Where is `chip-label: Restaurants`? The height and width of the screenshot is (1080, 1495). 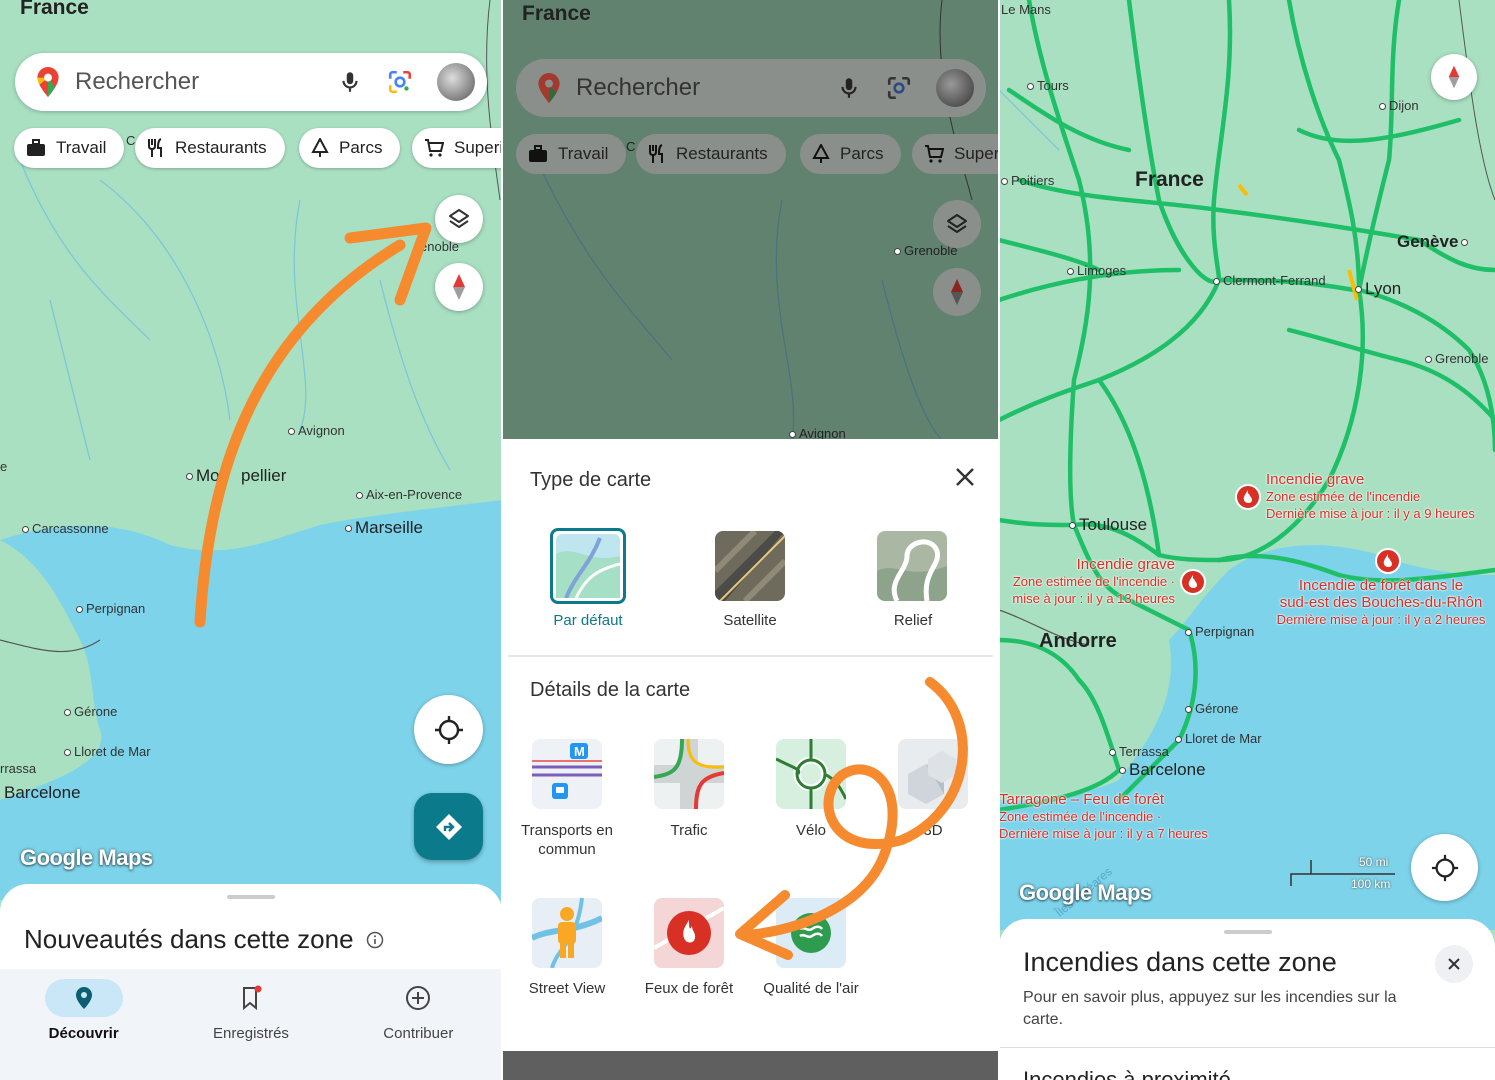 chip-label: Restaurants is located at coordinates (221, 147).